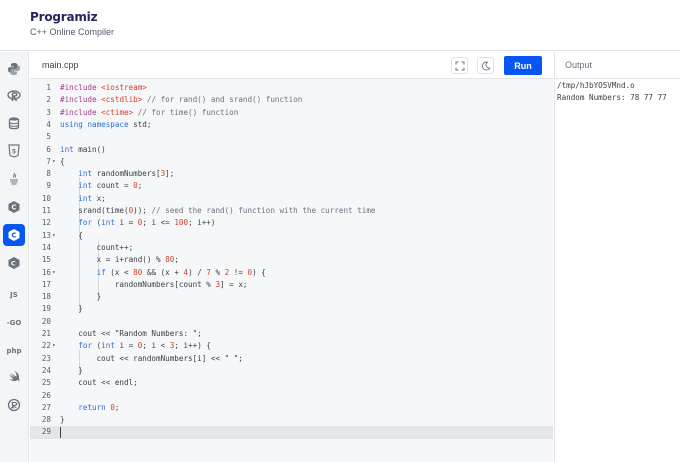  What do you see at coordinates (291, 125) in the screenshot?
I see `code-line: 4 using namespace std;` at bounding box center [291, 125].